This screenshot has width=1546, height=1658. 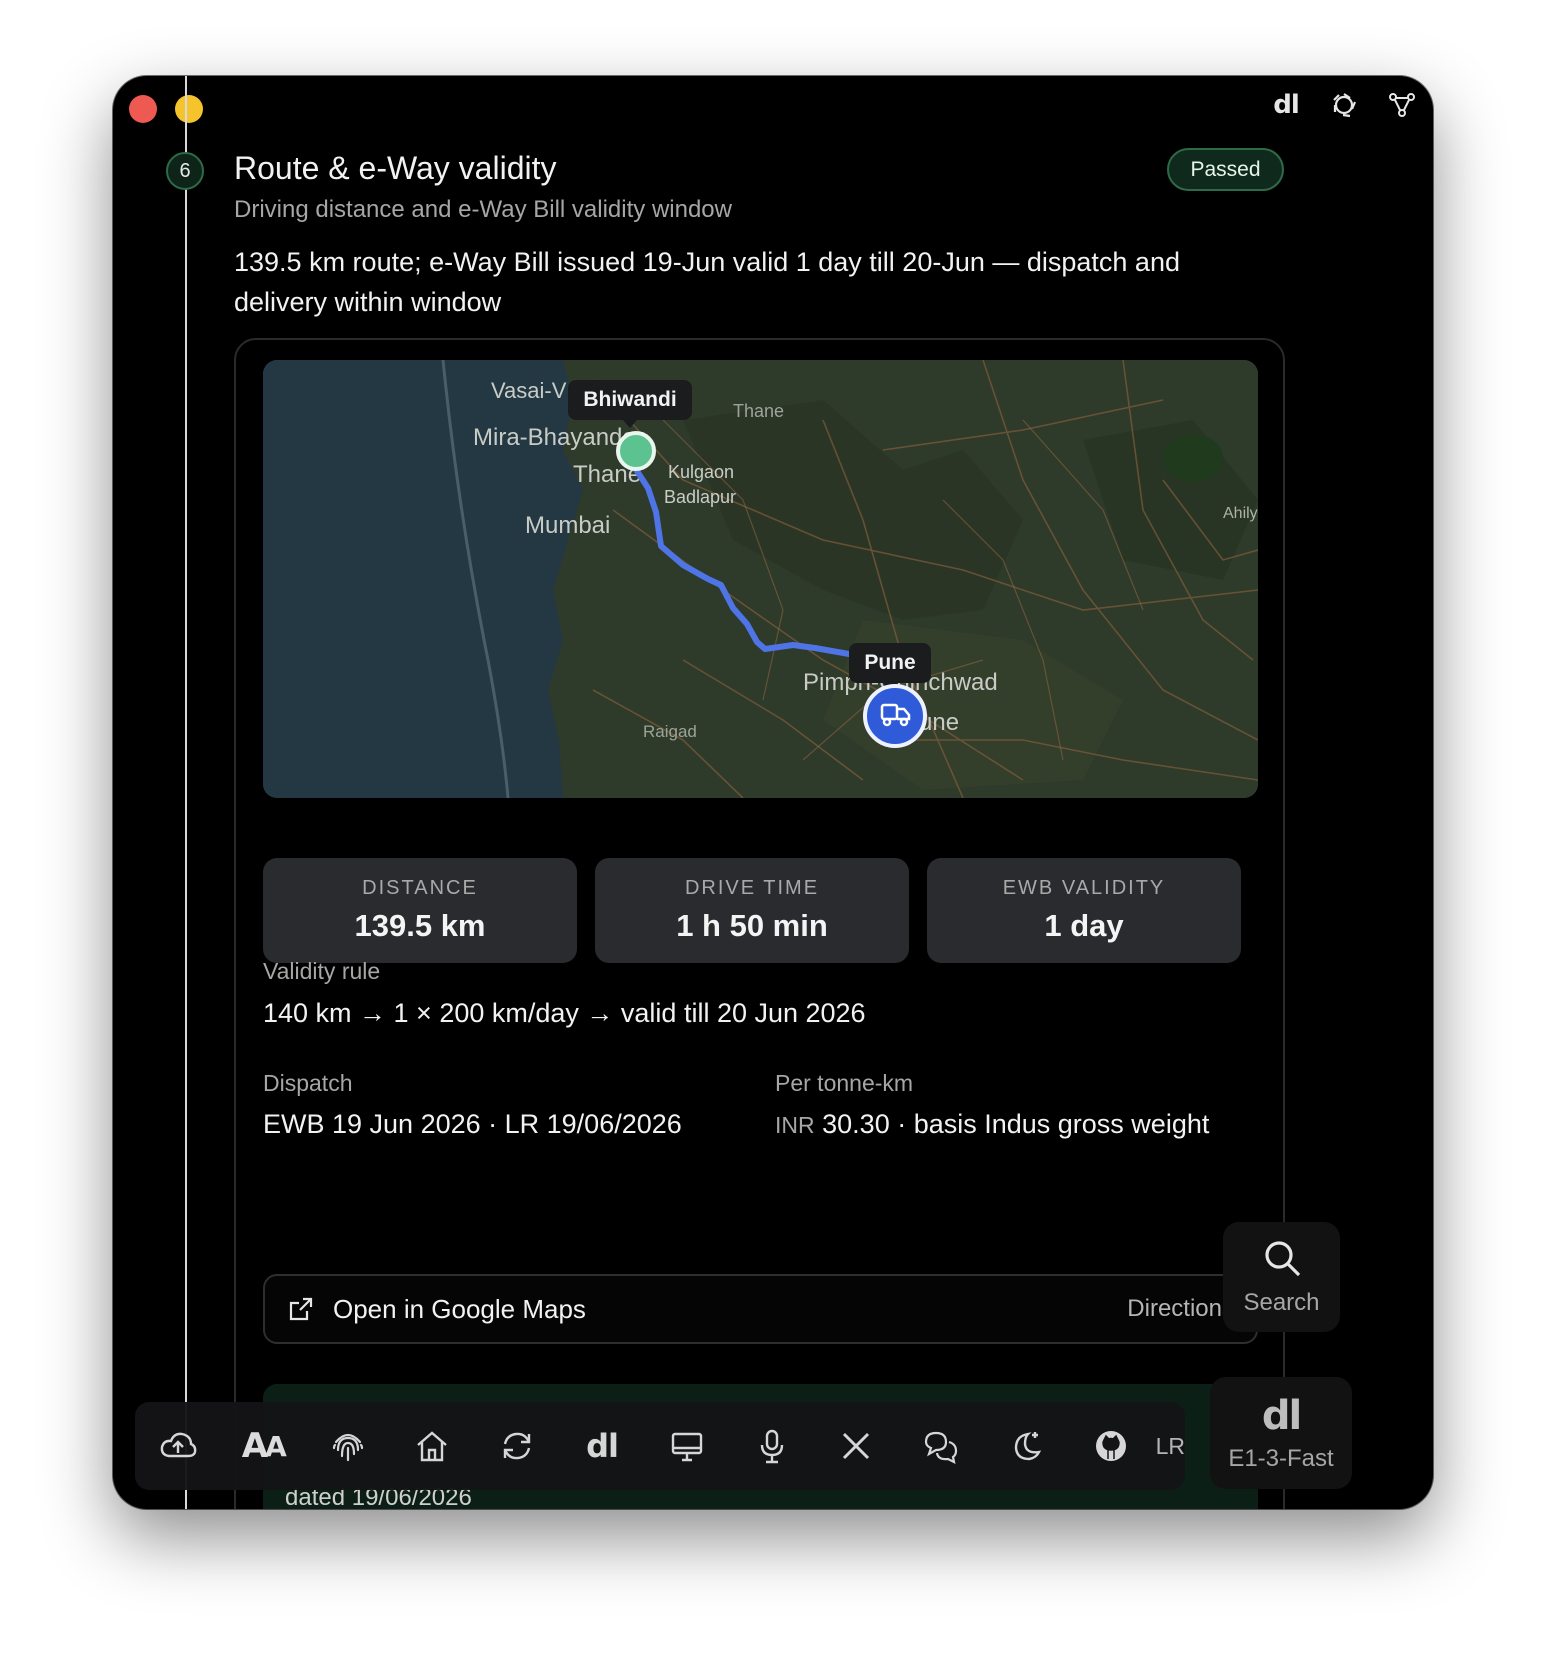 I want to click on open-google-maps-button: Open in Google Maps Directions, so click(x=760, y=1309).